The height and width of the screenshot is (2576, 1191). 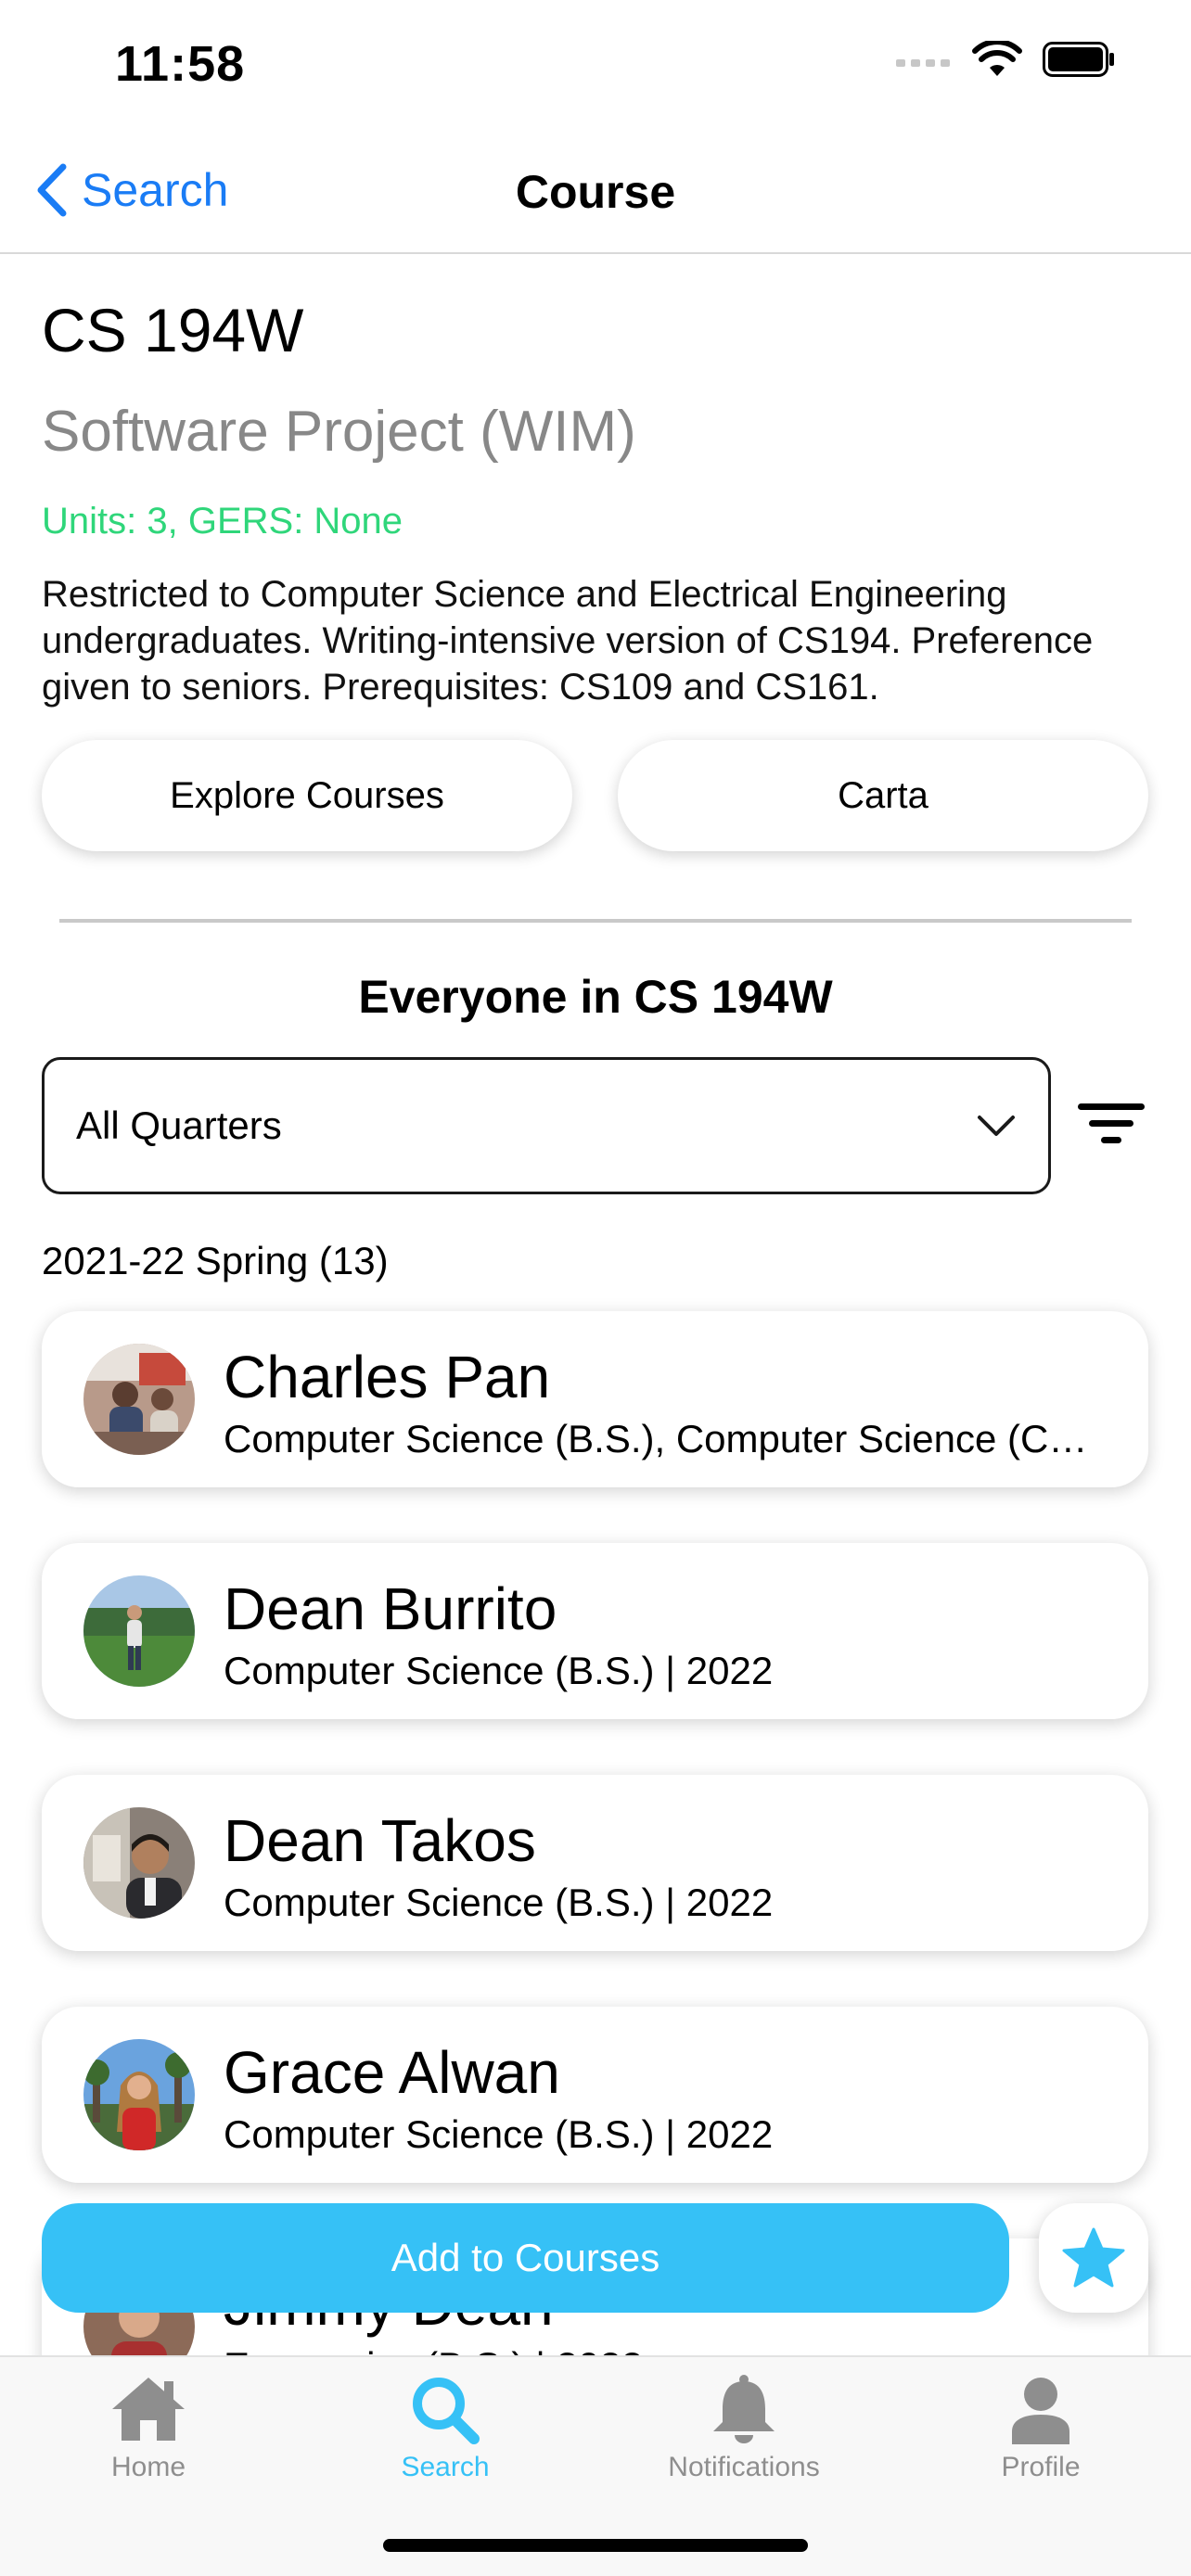 What do you see at coordinates (595, 921) in the screenshot?
I see `divider` at bounding box center [595, 921].